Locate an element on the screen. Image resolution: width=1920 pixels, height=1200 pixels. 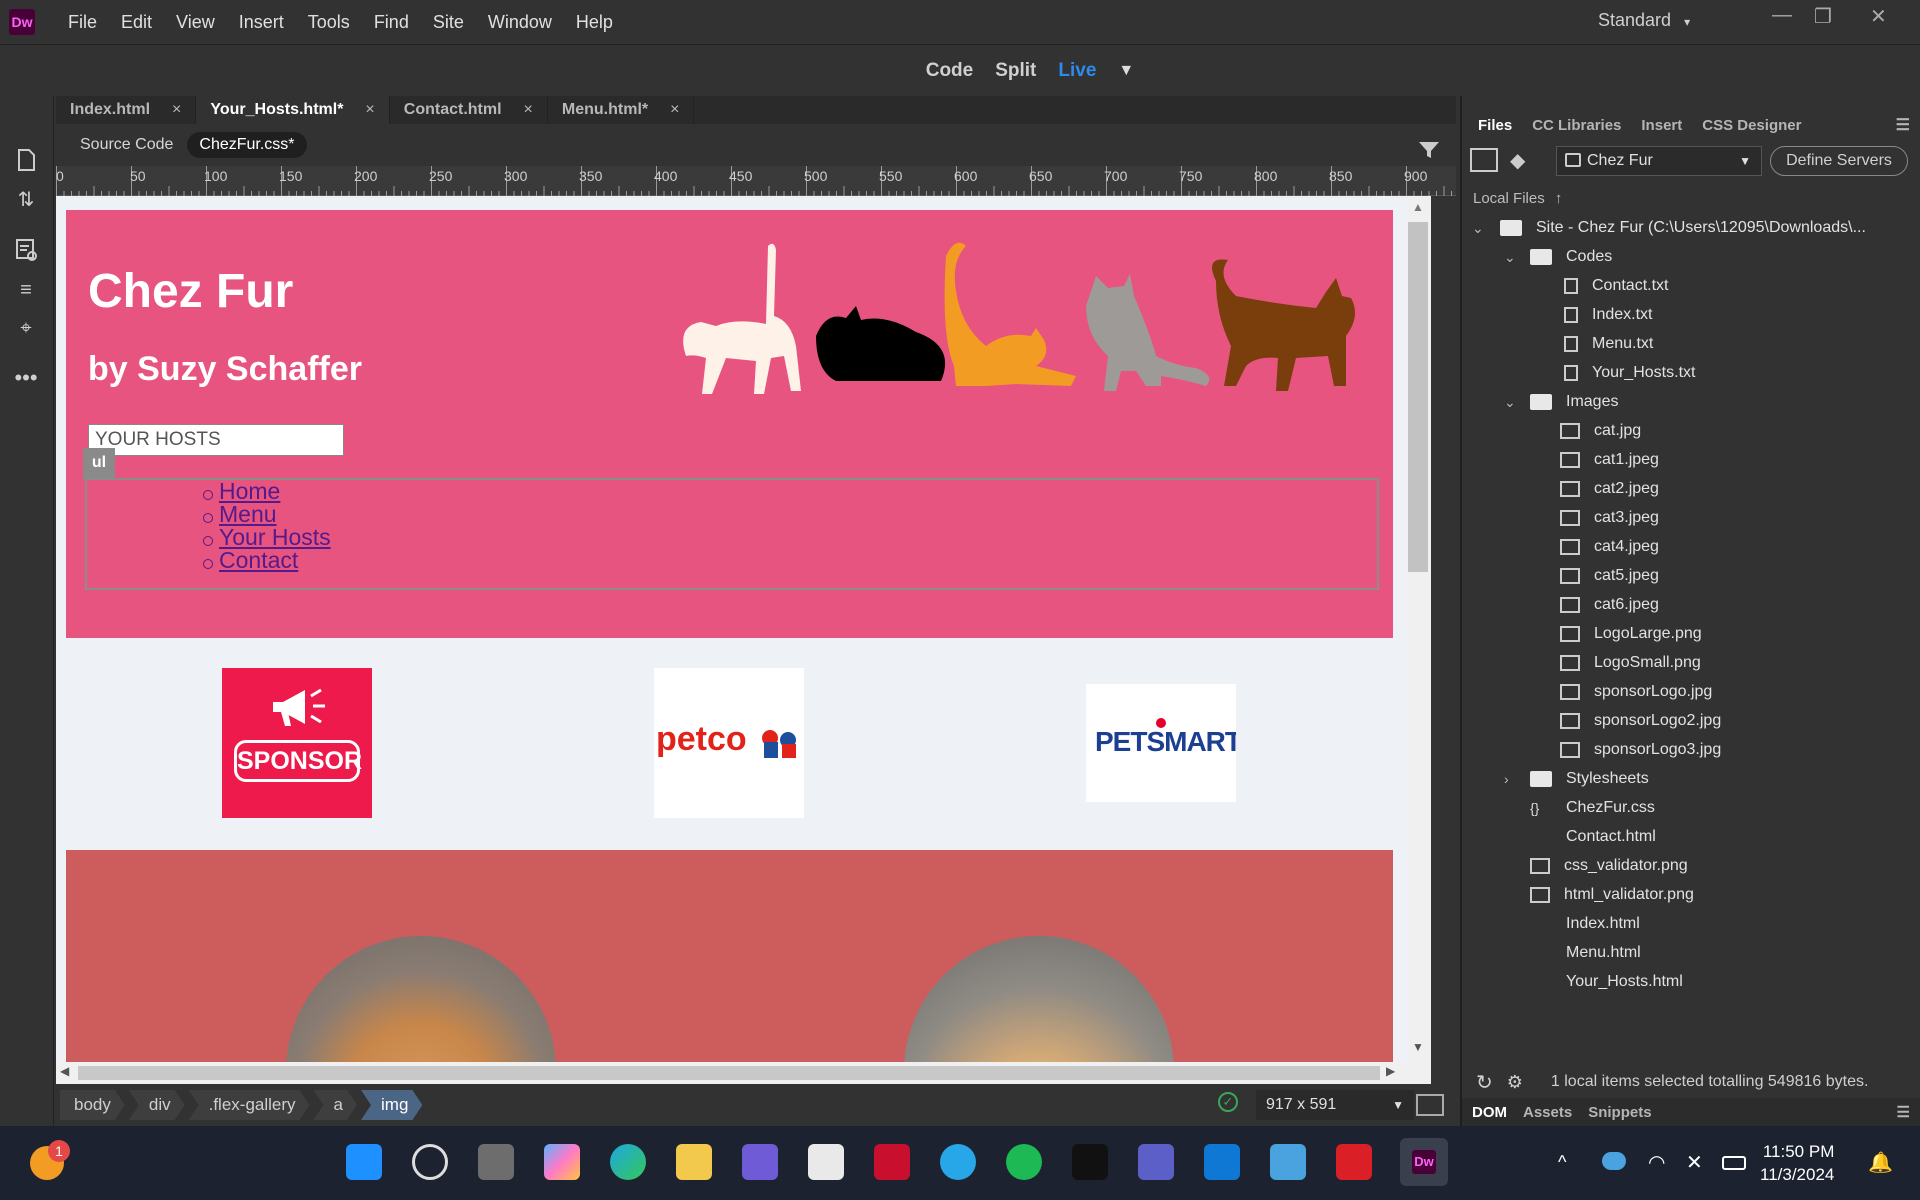
wifi-icon: ◠ is located at coordinates (1656, 1162).